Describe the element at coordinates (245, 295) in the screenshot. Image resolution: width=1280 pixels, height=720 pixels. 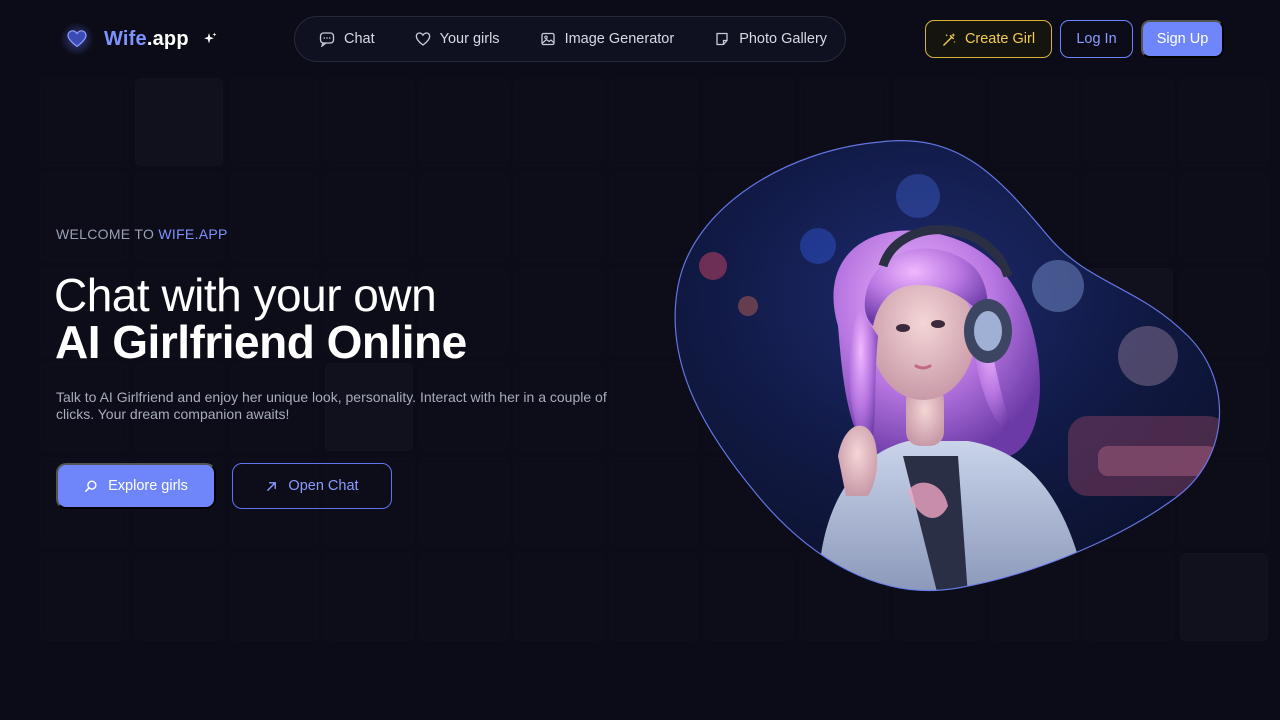
I see `headline-line-1: Chat with your own` at that location.